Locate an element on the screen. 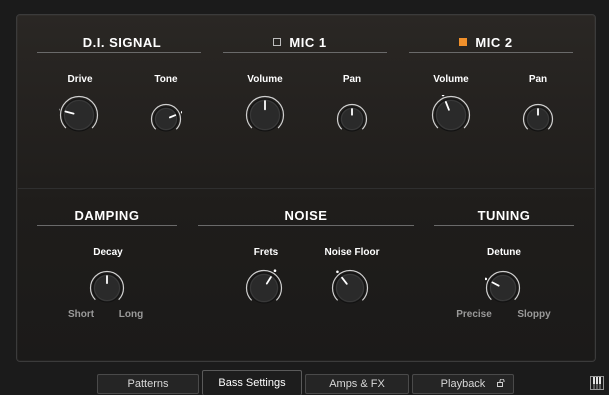 The image size is (609, 395). mic2-title: MIC 2 is located at coordinates (486, 42).